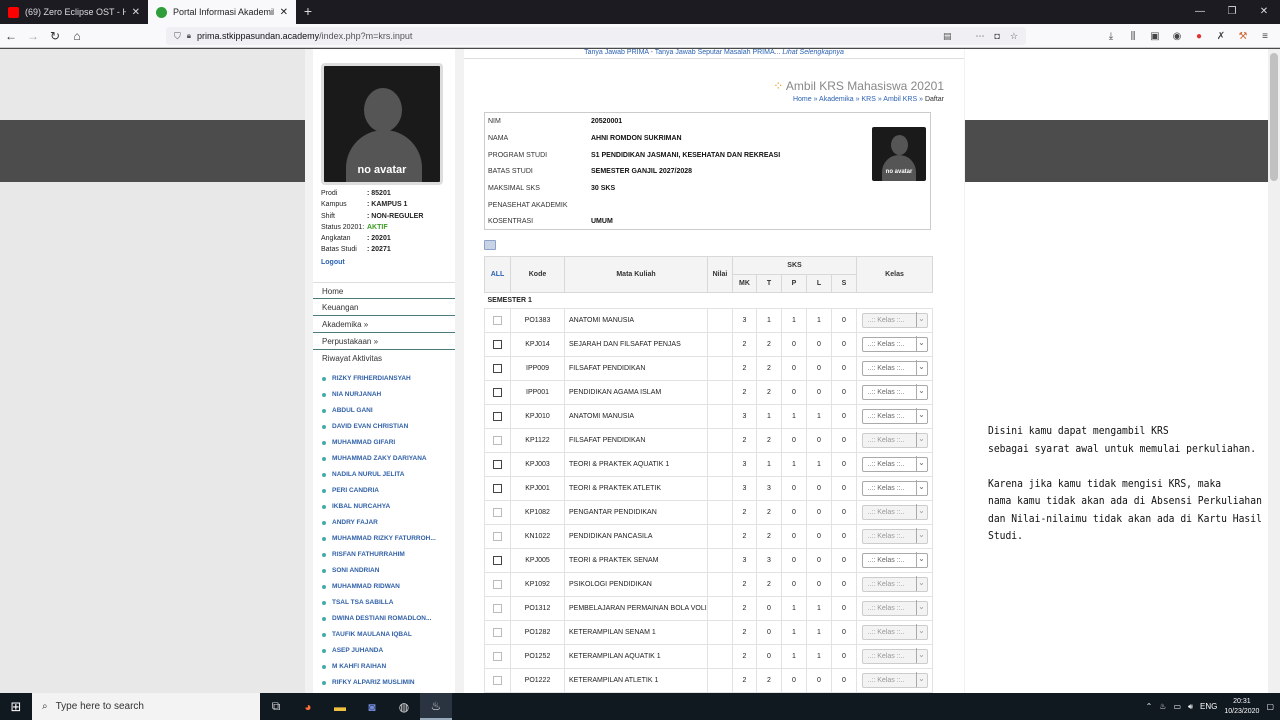 The height and width of the screenshot is (720, 1280). I want to click on activity-item: SONI ANDRIAN, so click(384, 571).